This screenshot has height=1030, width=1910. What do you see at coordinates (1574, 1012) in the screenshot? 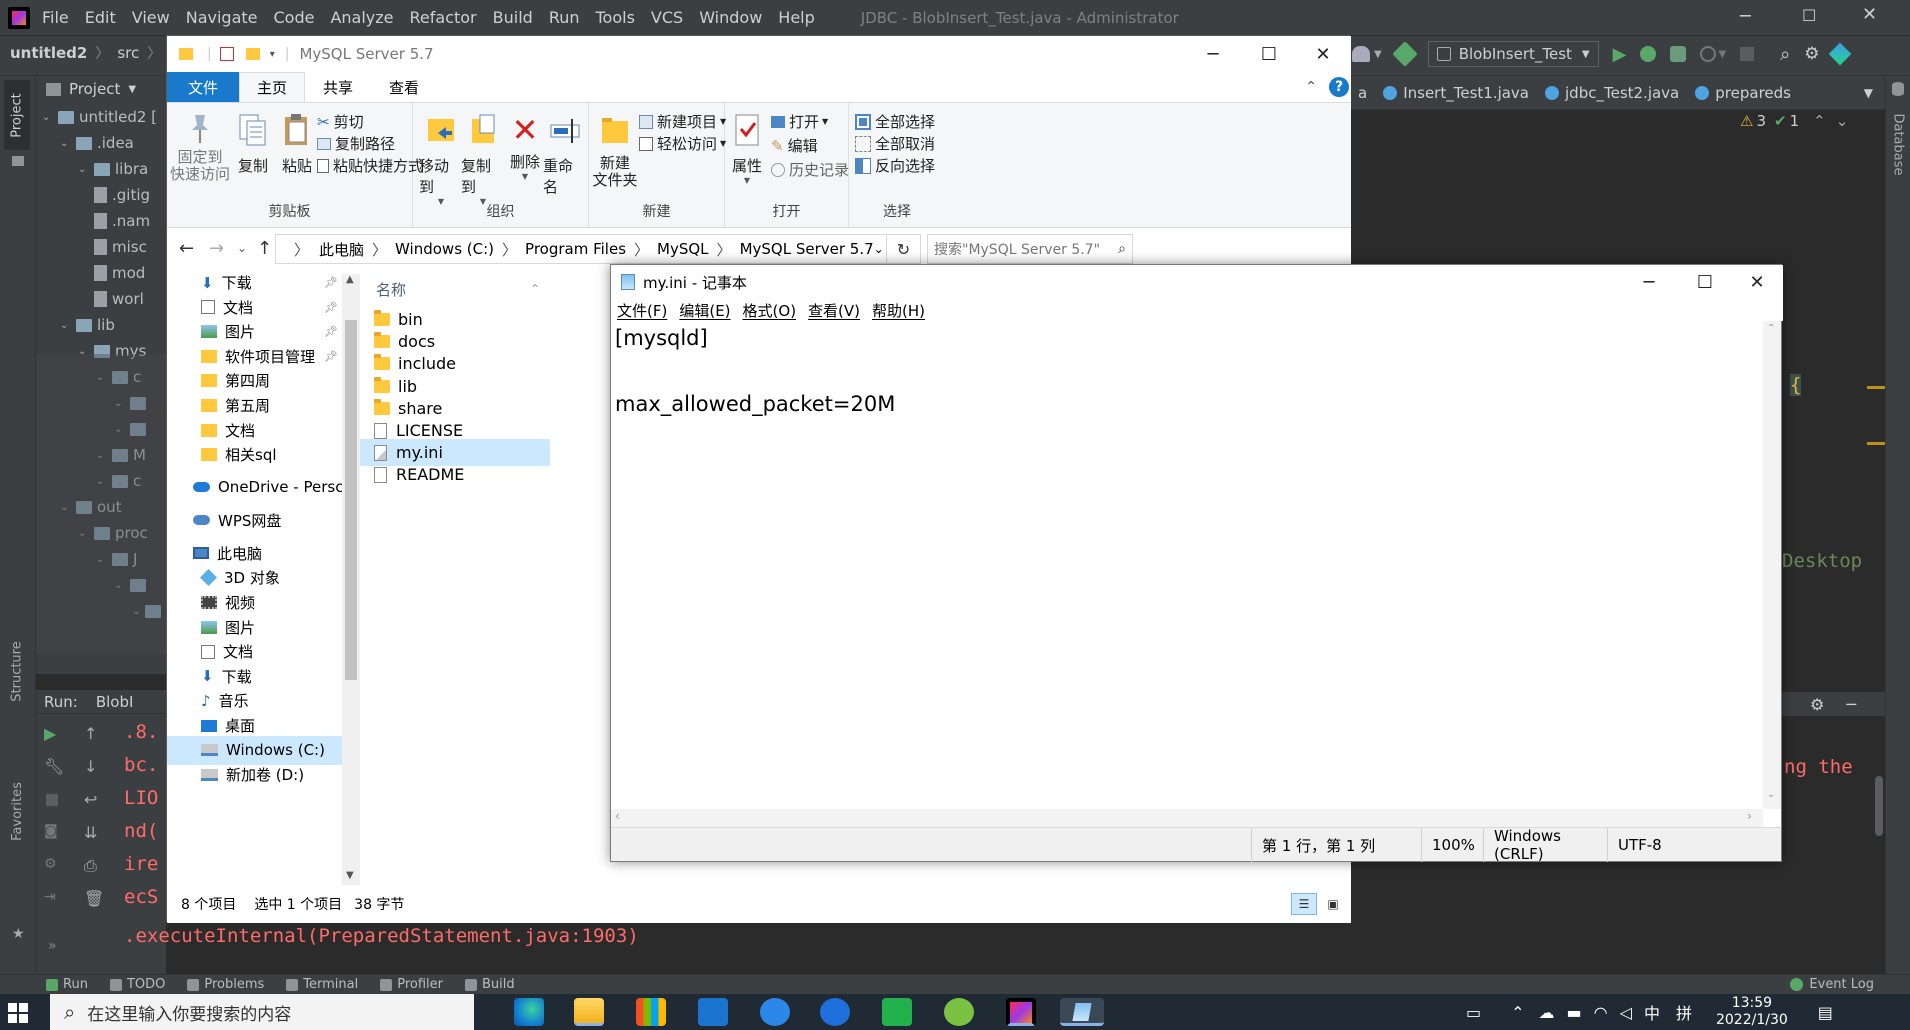
I see `battery-icon: ▬` at bounding box center [1574, 1012].